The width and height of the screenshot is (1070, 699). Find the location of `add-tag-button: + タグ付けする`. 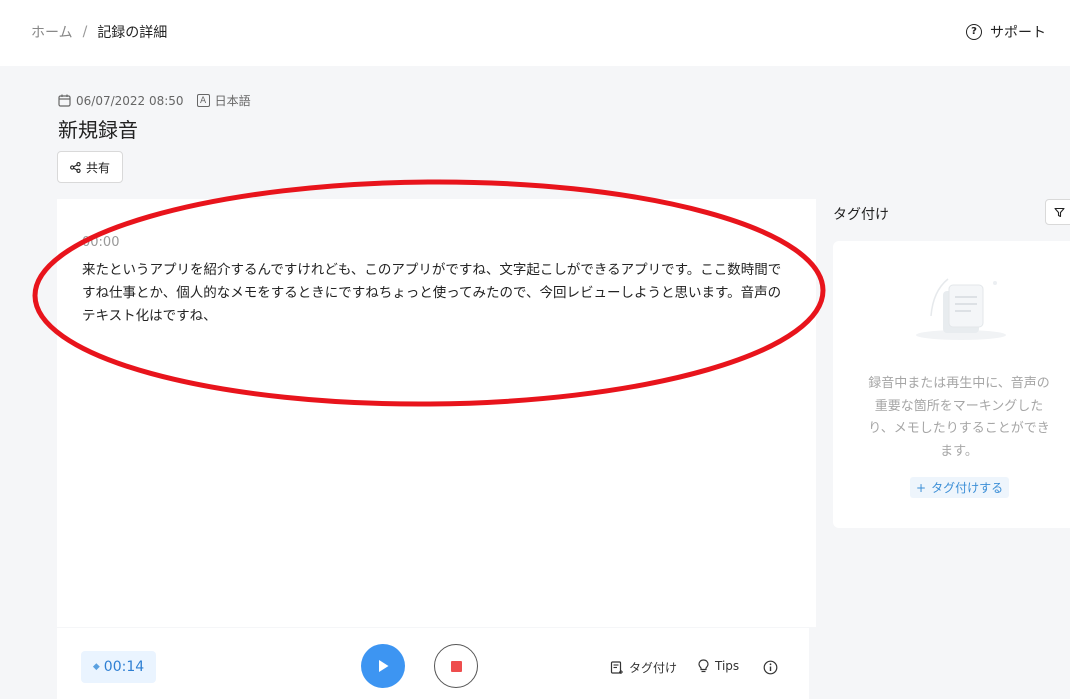

add-tag-button: + タグ付けする is located at coordinates (960, 487).